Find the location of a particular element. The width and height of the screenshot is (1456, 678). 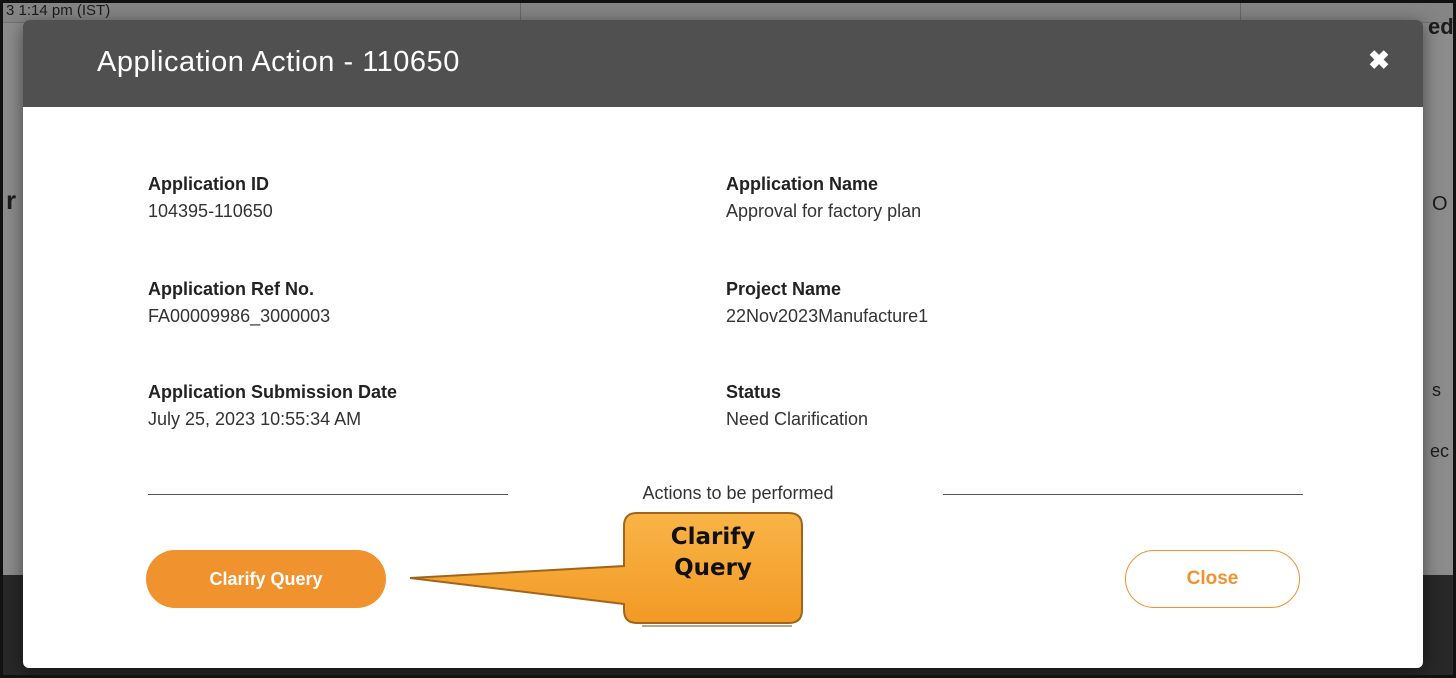

callout-label: Clarify Query is located at coordinates (713, 553).